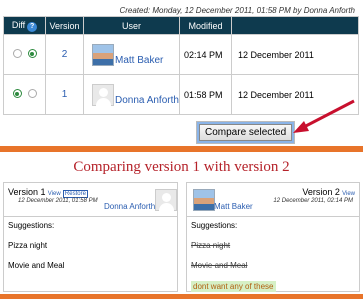  I want to click on added-line: dont want any of these, so click(233, 286).